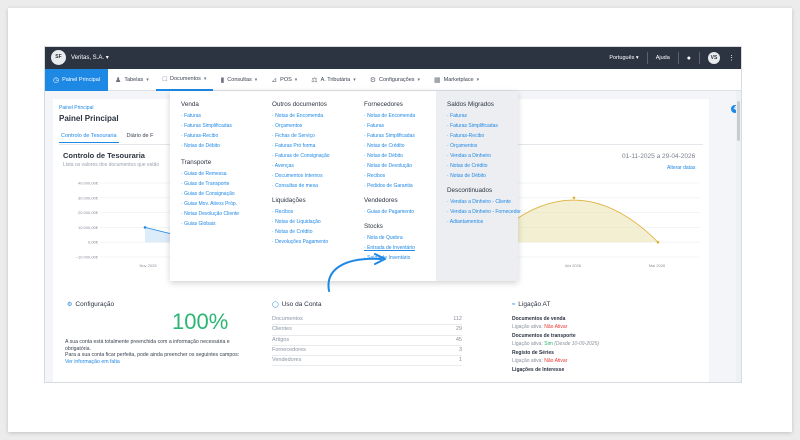  Describe the element at coordinates (484, 202) in the screenshot. I see `menu-item: Vendas a Dinheiro - Cliente` at that location.